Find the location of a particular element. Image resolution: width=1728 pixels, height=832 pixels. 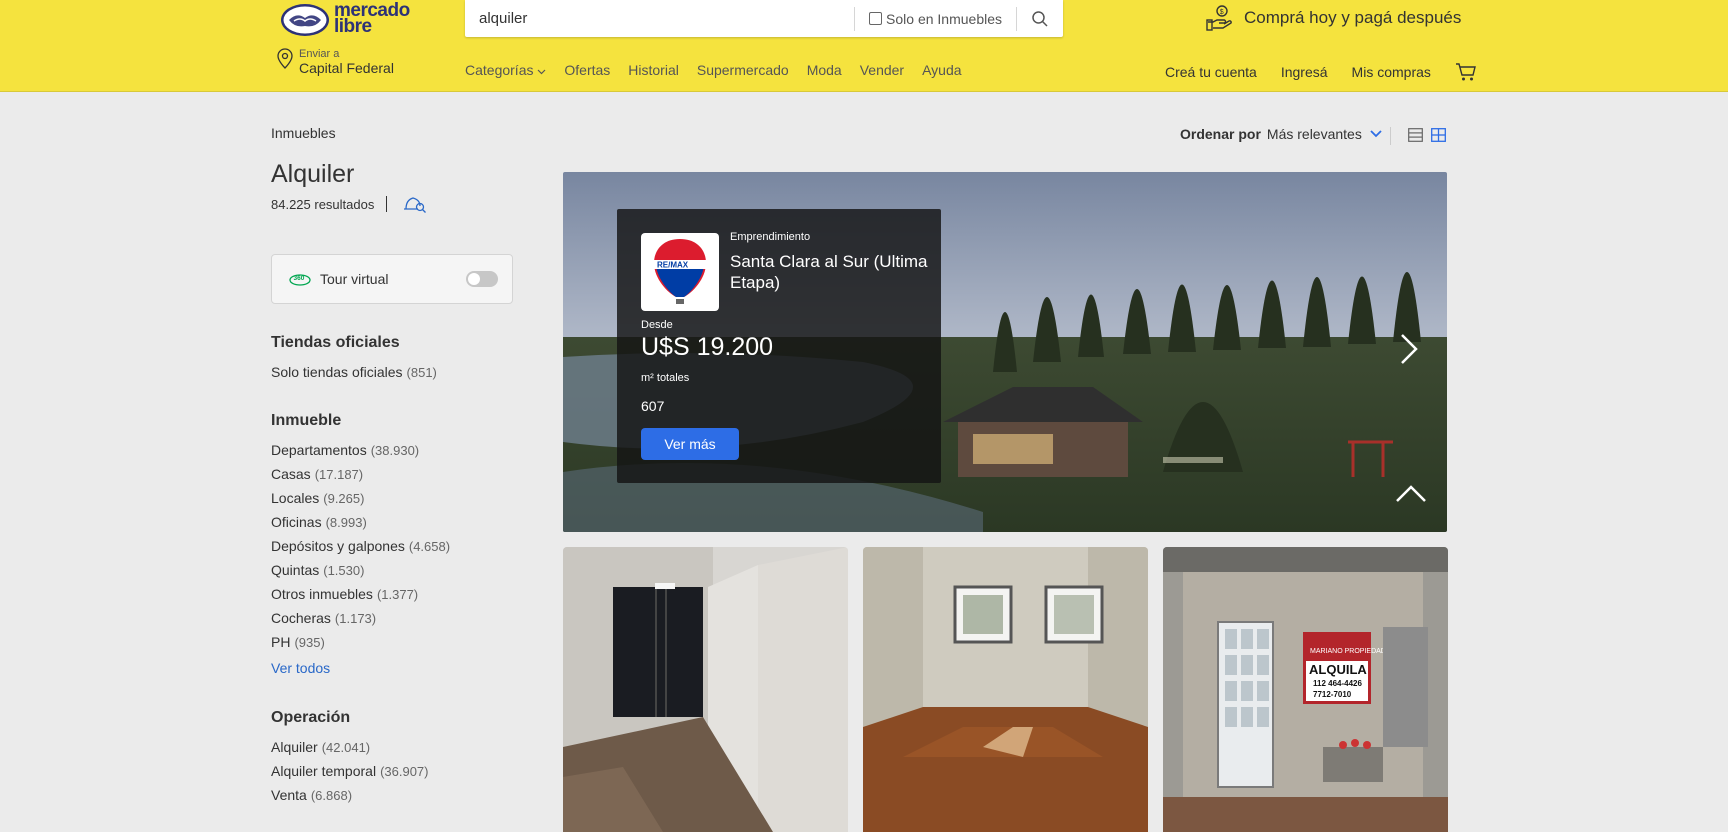

svg-text: 360 is located at coordinates (299, 278).